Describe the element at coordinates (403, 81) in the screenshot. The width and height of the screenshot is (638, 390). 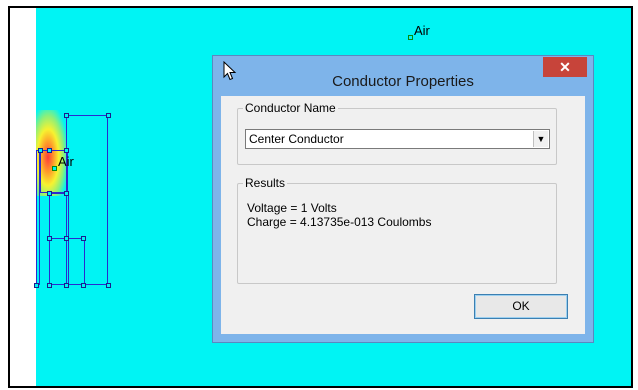
I see `dialog-title: Conductor Properties` at that location.